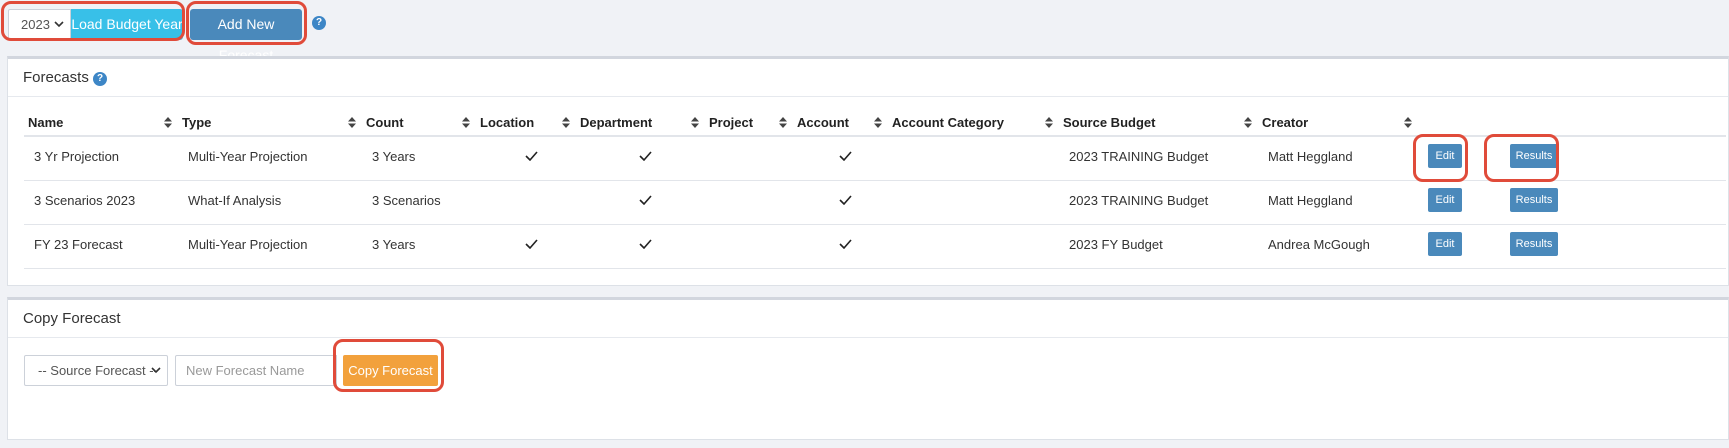 The height and width of the screenshot is (448, 1729). What do you see at coordinates (1158, 125) in the screenshot?
I see `column-header-source-budget: Source Budget` at bounding box center [1158, 125].